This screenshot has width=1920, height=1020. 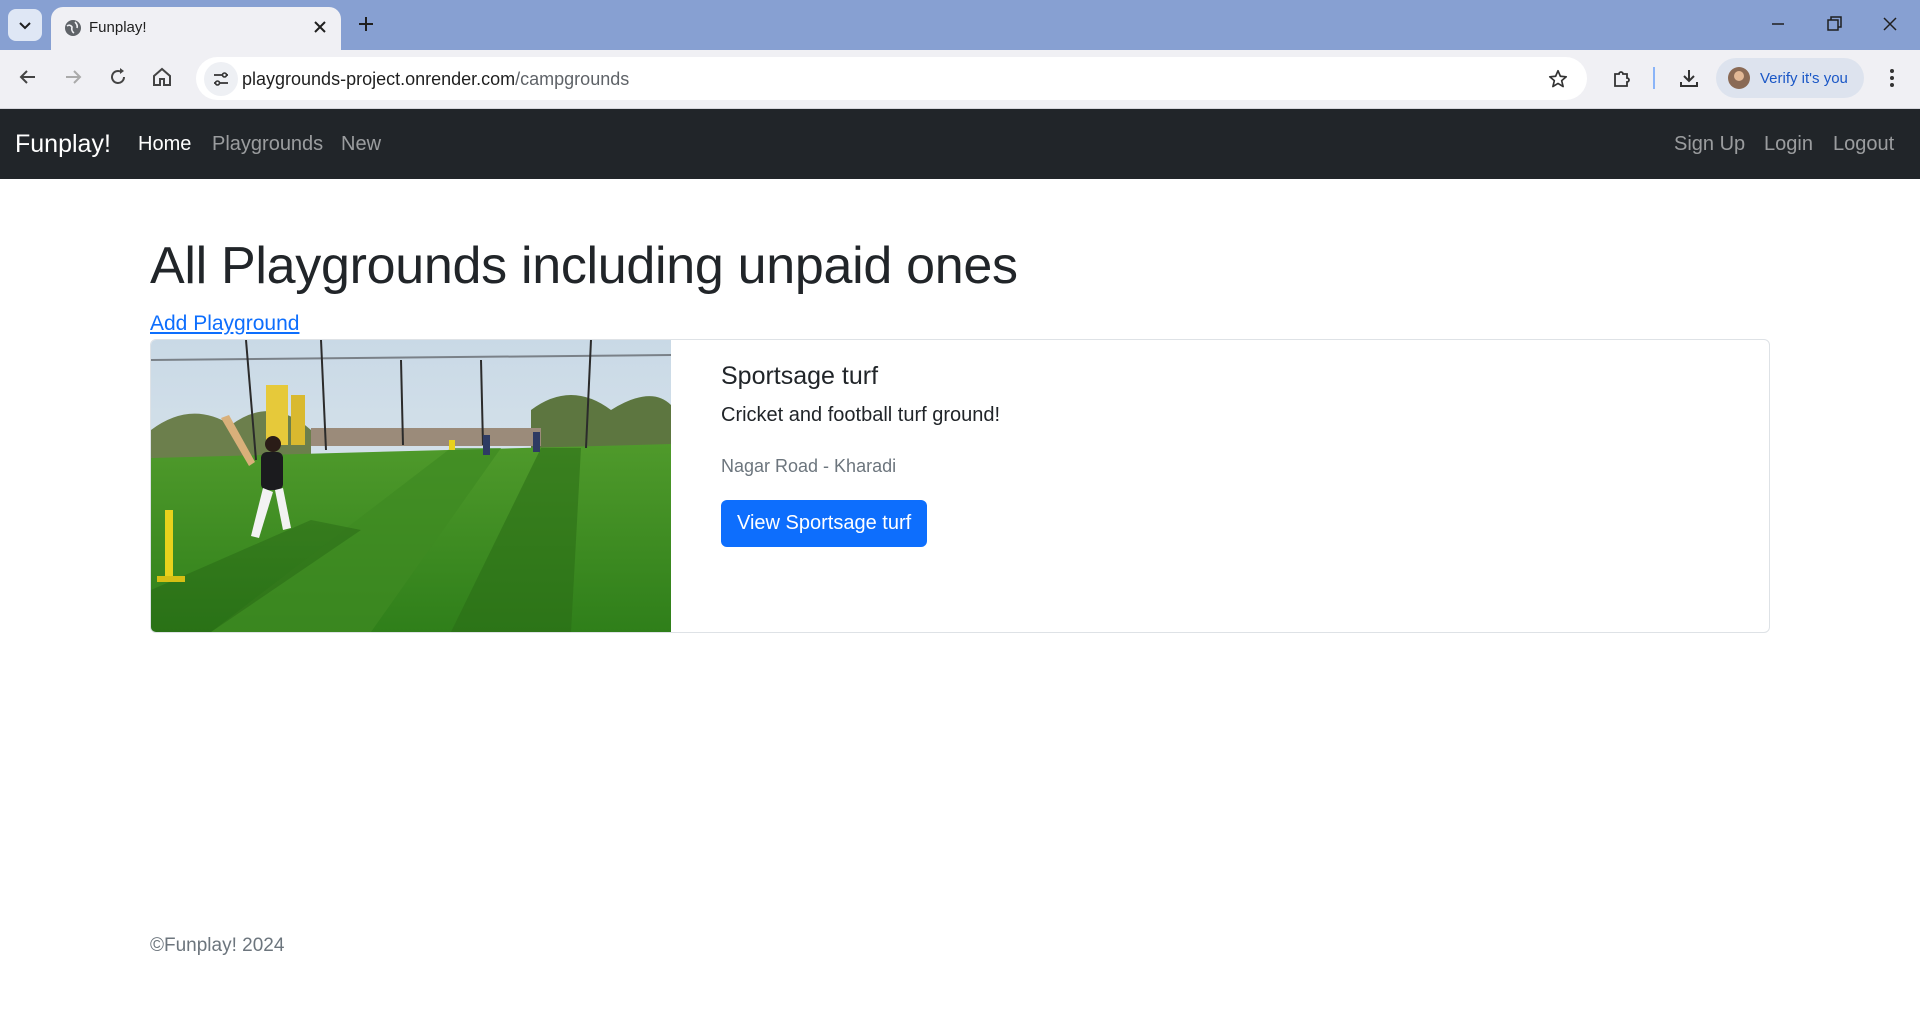 What do you see at coordinates (824, 523) in the screenshot?
I see `view-playground-button: View Sportsage turf` at bounding box center [824, 523].